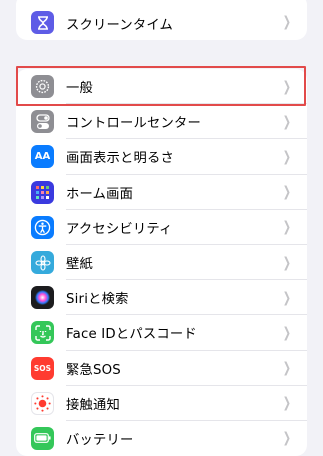  I want to click on exposure-notification-icon, so click(42, 403).